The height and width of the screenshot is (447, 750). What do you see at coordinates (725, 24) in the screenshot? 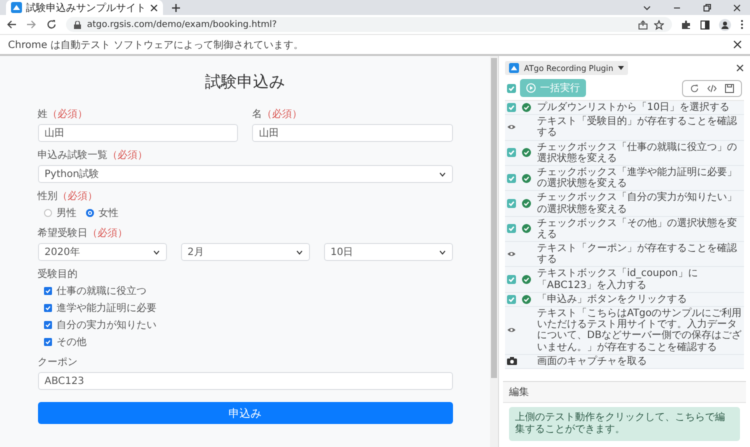
I see `profile-icon` at bounding box center [725, 24].